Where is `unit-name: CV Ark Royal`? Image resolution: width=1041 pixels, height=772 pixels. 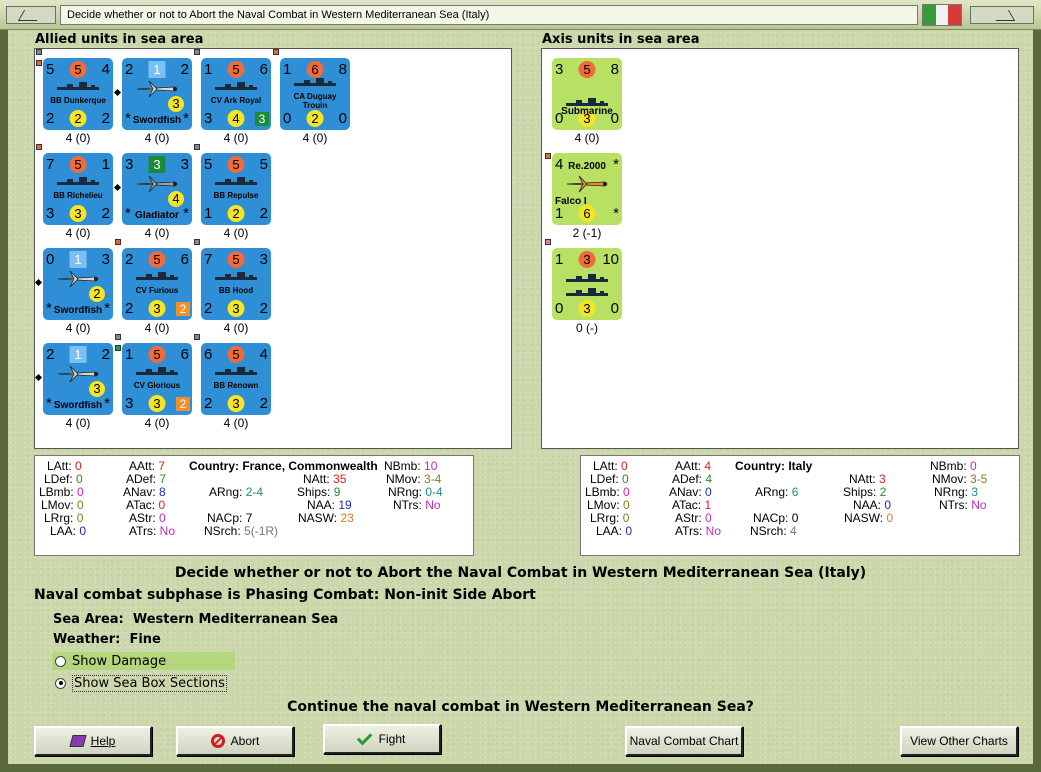 unit-name: CV Ark Royal is located at coordinates (236, 100).